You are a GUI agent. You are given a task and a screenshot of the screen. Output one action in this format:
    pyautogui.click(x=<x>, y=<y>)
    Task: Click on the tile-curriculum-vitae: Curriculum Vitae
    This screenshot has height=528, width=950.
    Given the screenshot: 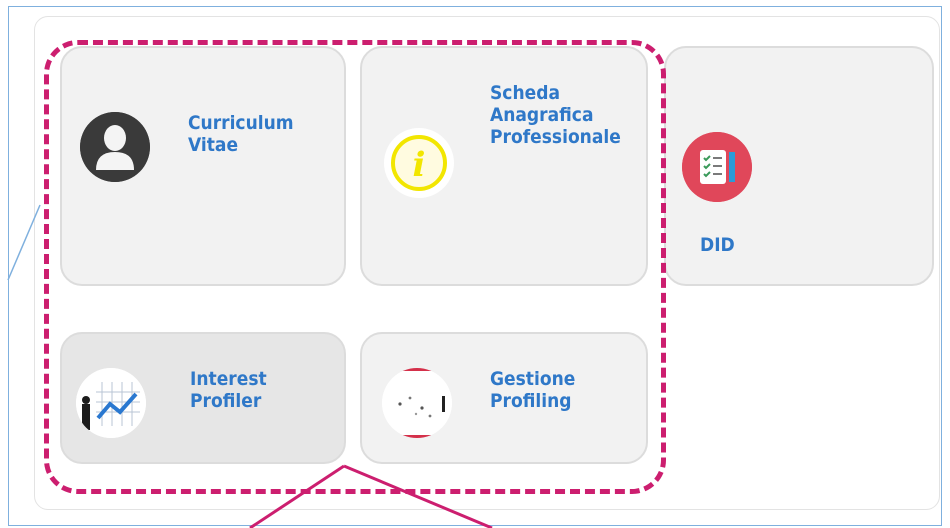 What is the action you would take?
    pyautogui.click(x=203, y=166)
    